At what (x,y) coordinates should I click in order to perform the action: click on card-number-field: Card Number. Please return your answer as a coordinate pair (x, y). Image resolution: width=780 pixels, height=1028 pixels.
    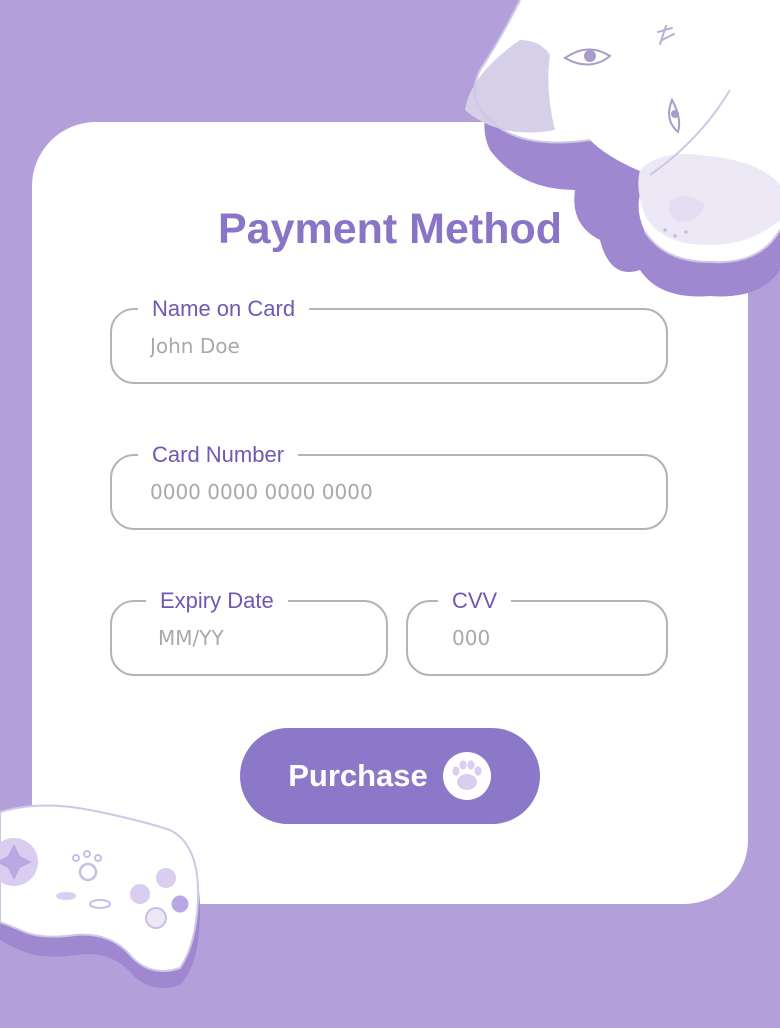
    Looking at the image, I should click on (389, 486).